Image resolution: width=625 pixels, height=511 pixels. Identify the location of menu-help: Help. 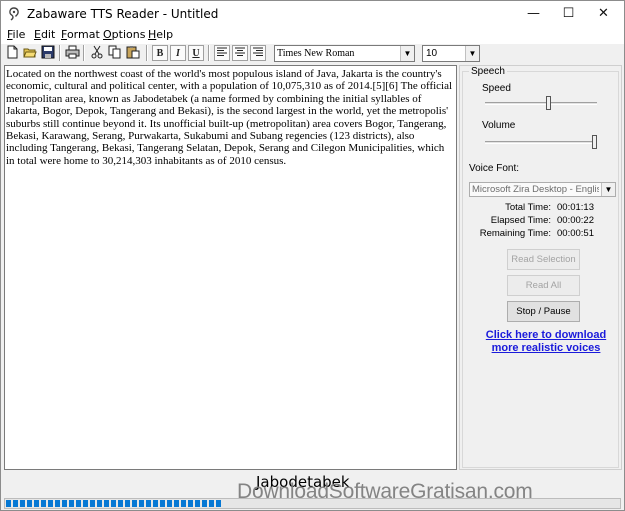
(160, 34).